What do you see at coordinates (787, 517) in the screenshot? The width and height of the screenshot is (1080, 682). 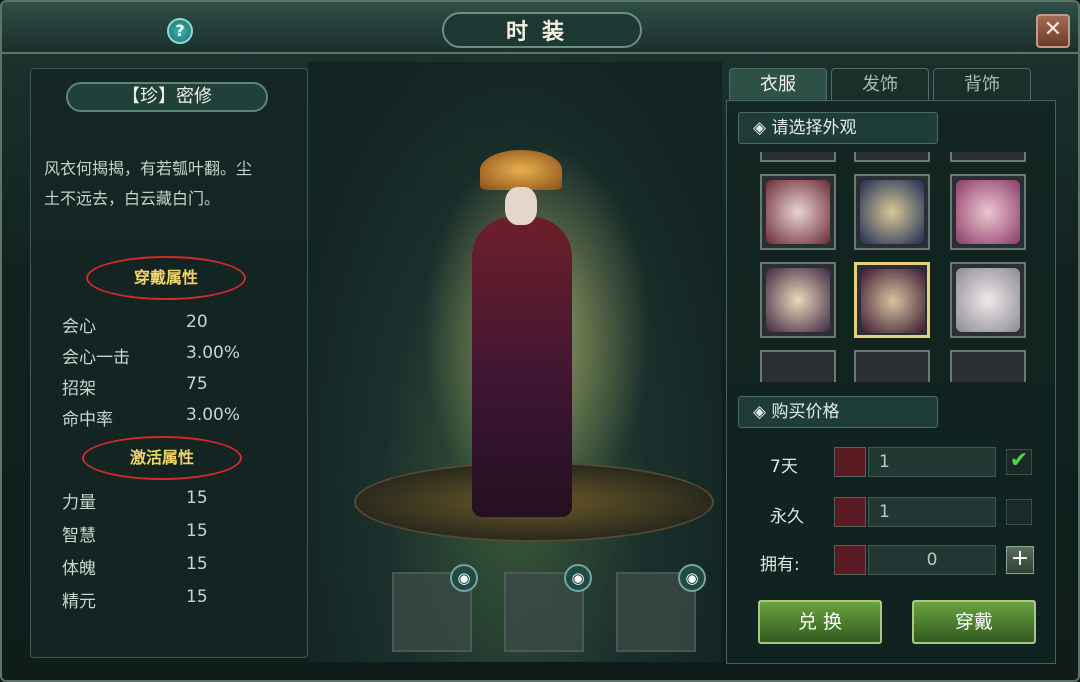 I see `duration-label: 永久` at bounding box center [787, 517].